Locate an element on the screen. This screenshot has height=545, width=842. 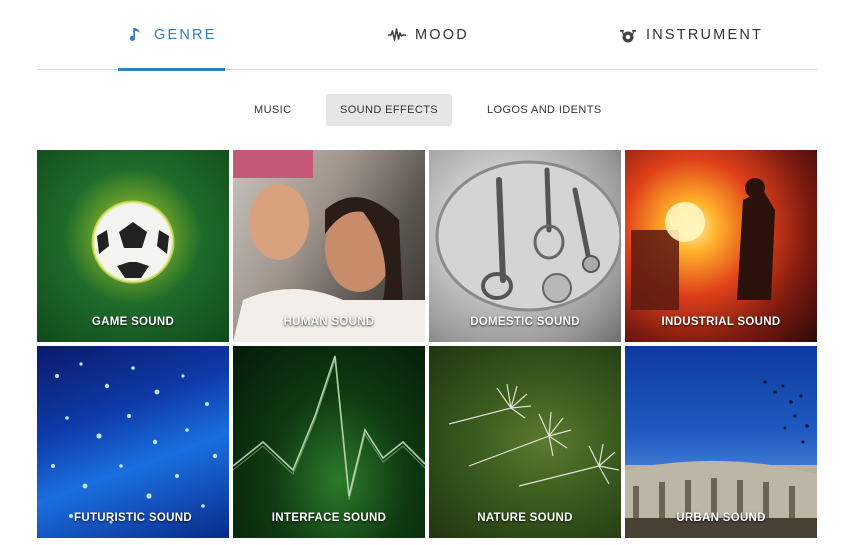
tile-domestic-sound: DOMESTIC SOUND is located at coordinates (525, 246).